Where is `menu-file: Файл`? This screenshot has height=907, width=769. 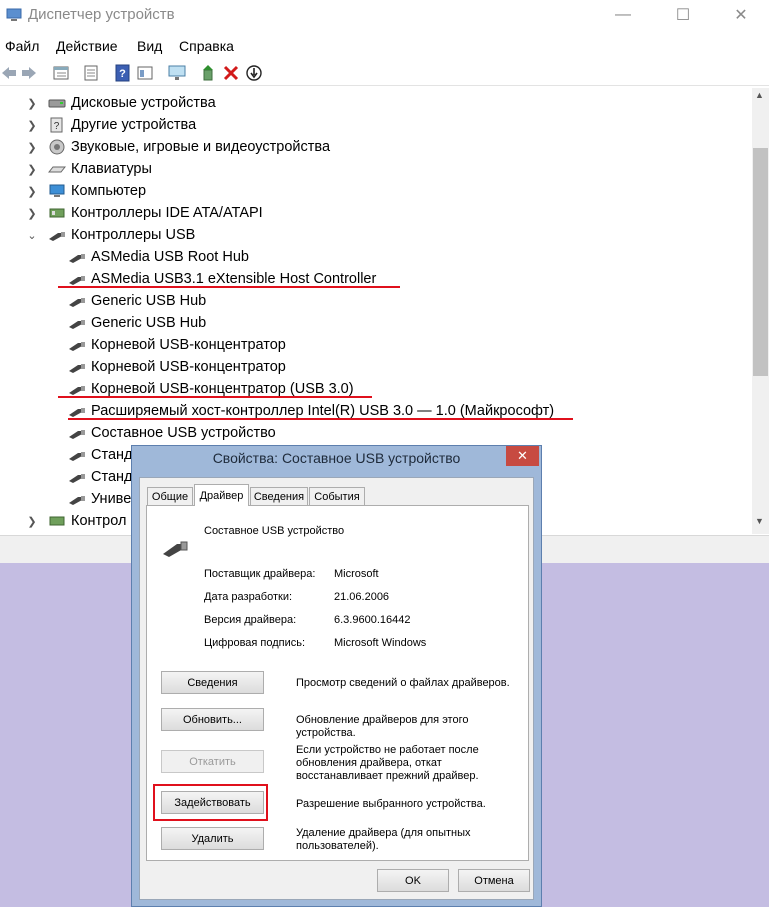 menu-file: Файл is located at coordinates (22, 46).